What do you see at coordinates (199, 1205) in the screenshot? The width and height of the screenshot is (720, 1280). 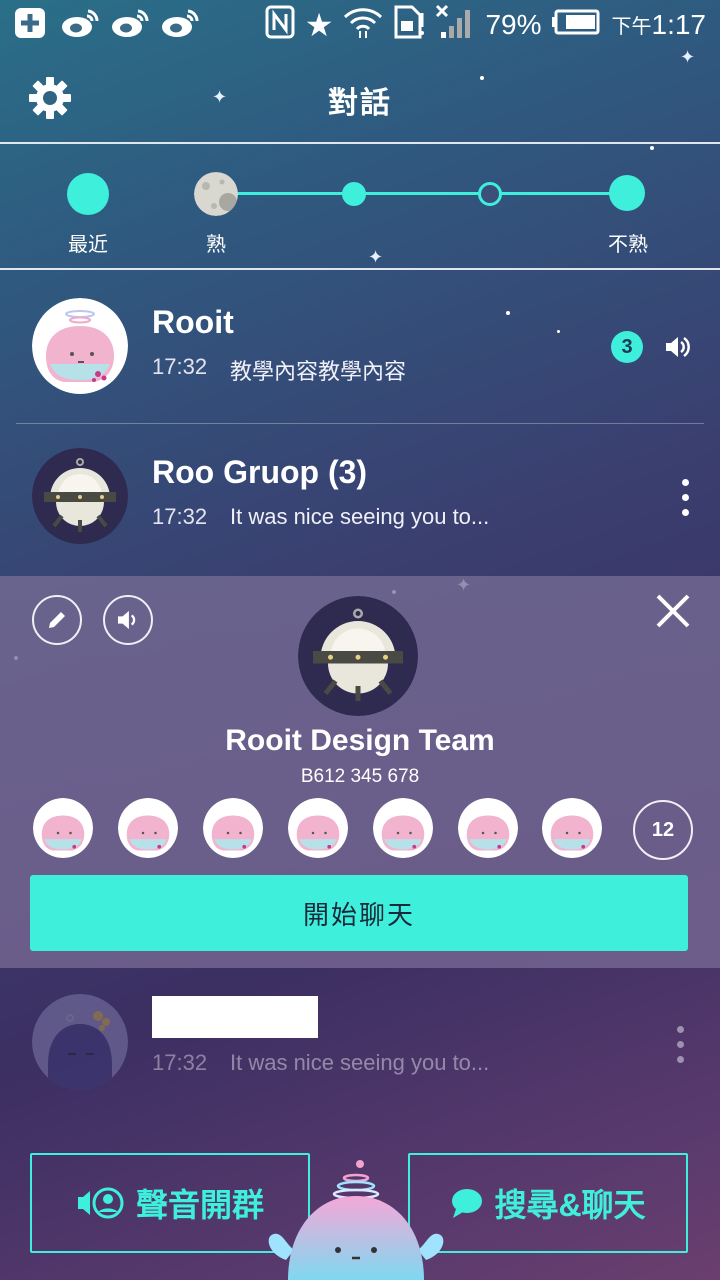 I see `voice-group-label: 聲音開群` at bounding box center [199, 1205].